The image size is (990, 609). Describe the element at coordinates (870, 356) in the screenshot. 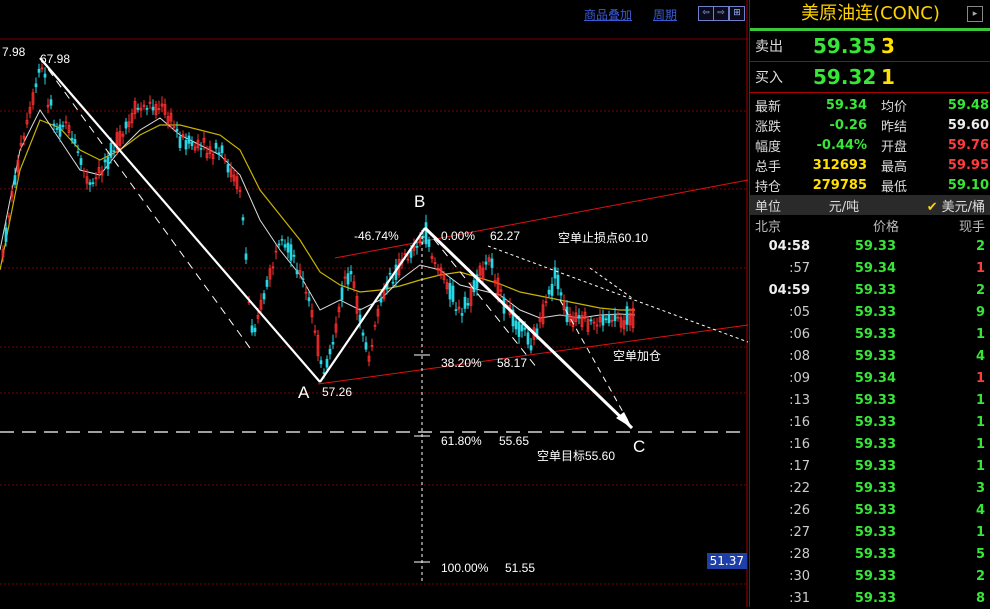

I see `tick-row: :08 59.33 4` at that location.